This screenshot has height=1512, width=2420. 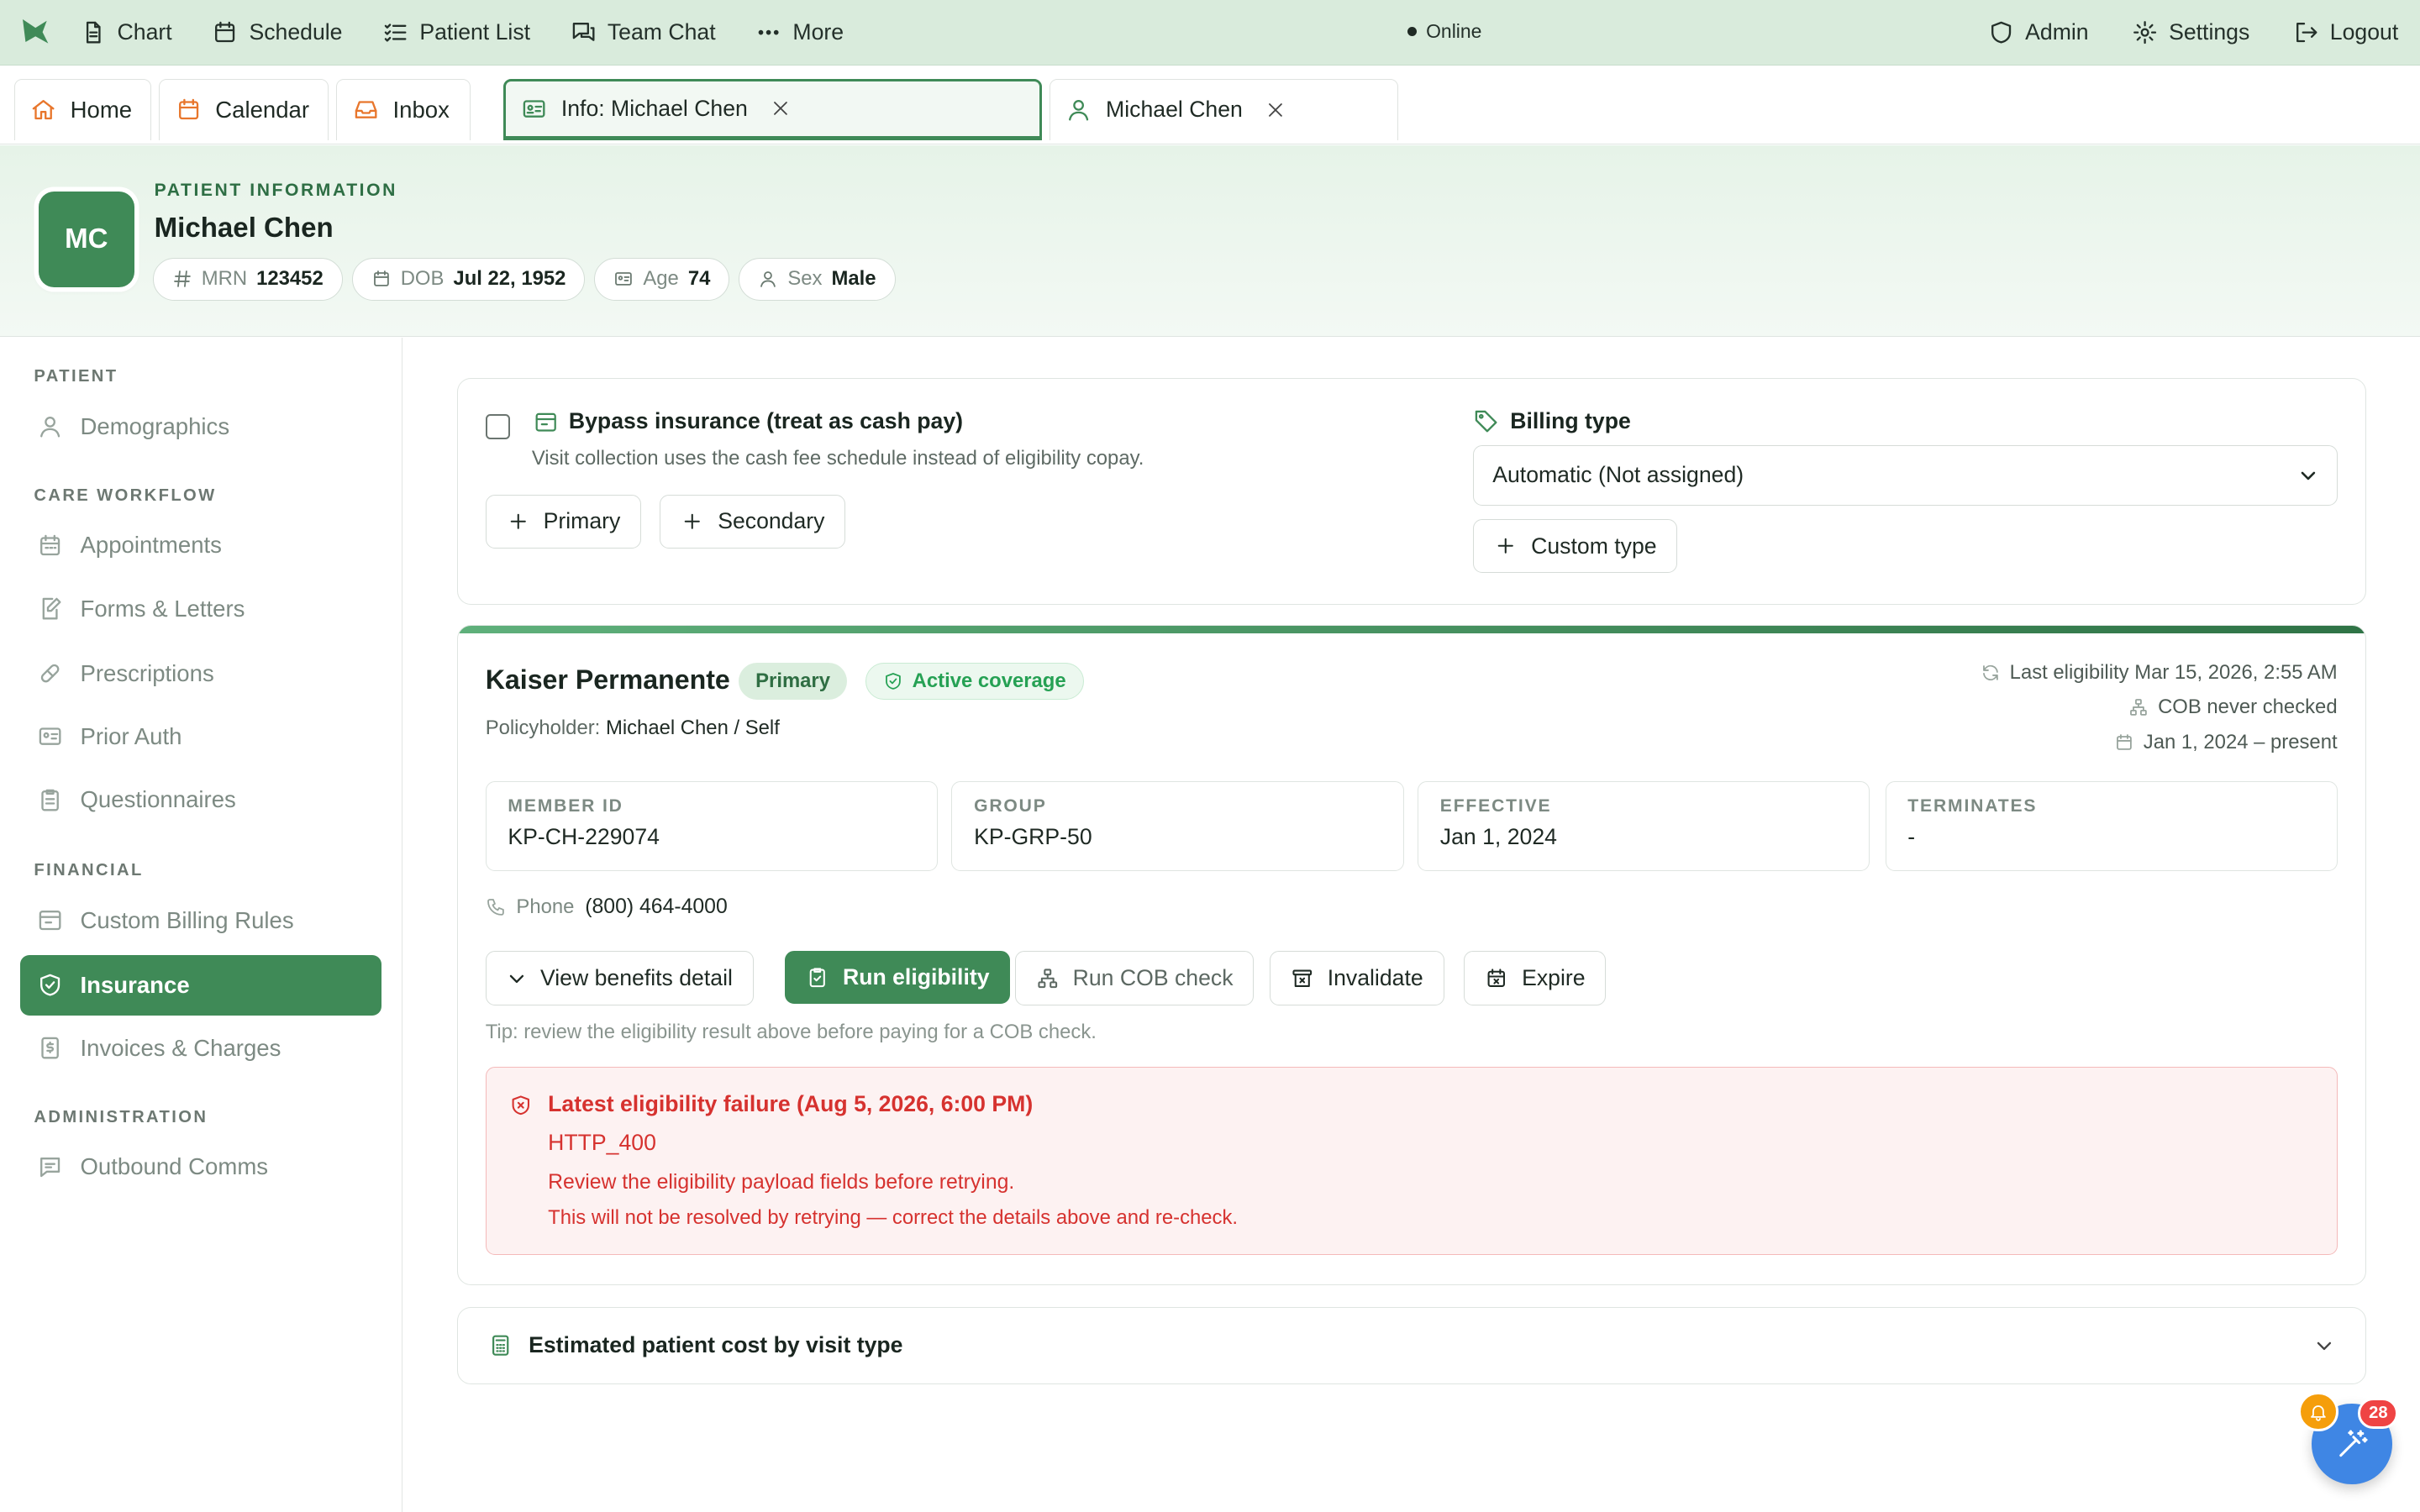 What do you see at coordinates (2111, 826) in the screenshot?
I see `terminates-field: TERMINATES -` at bounding box center [2111, 826].